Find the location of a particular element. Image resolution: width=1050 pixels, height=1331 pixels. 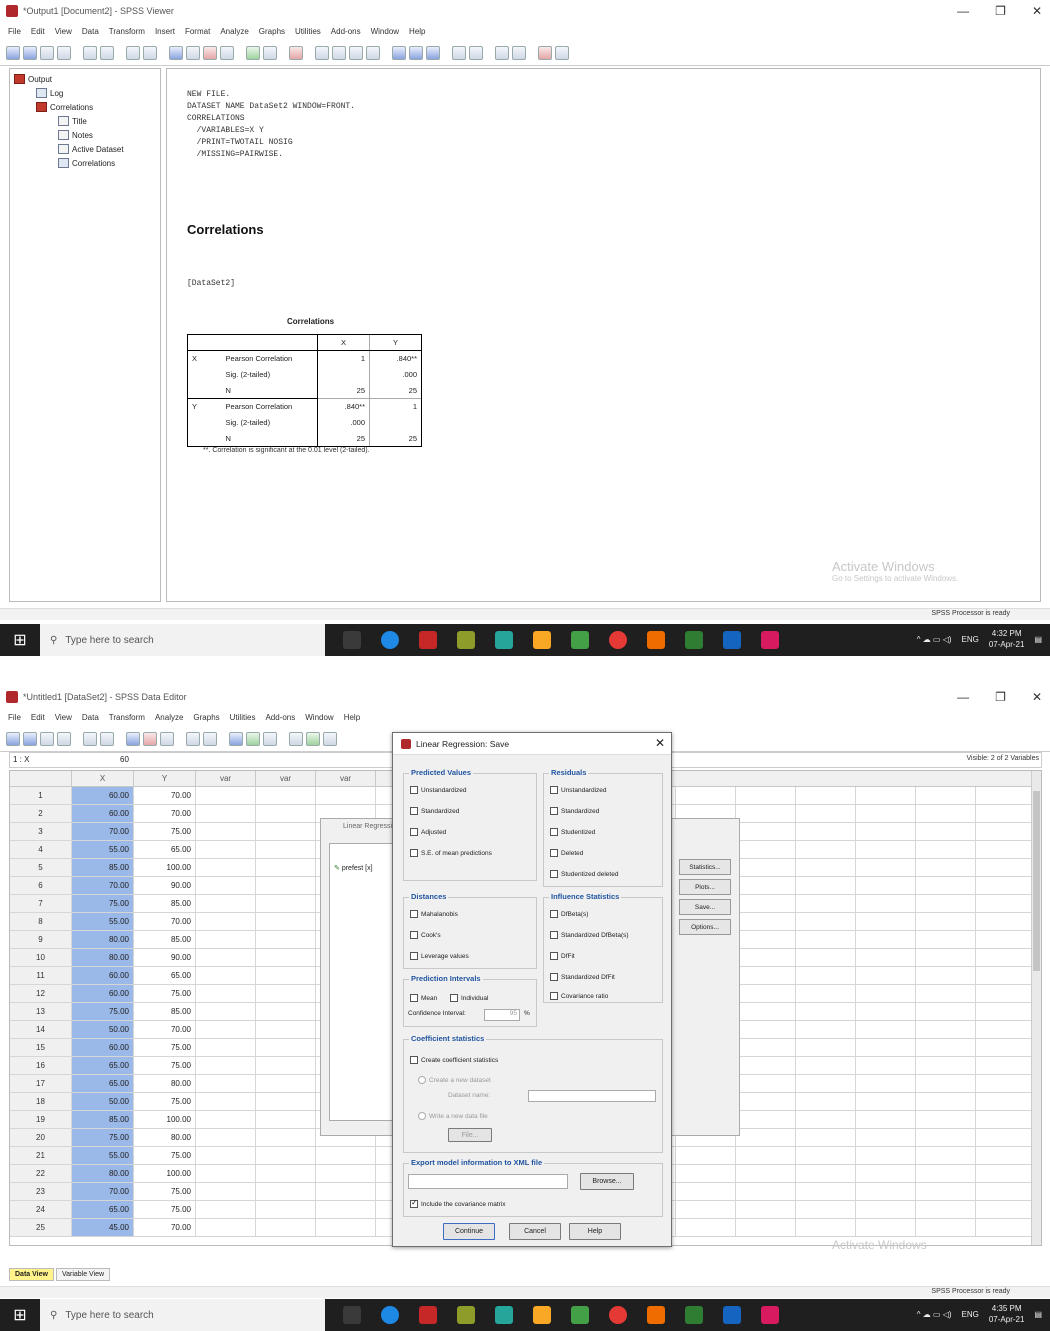

data-cell-y: 100.00 is located at coordinates (165, 1120).